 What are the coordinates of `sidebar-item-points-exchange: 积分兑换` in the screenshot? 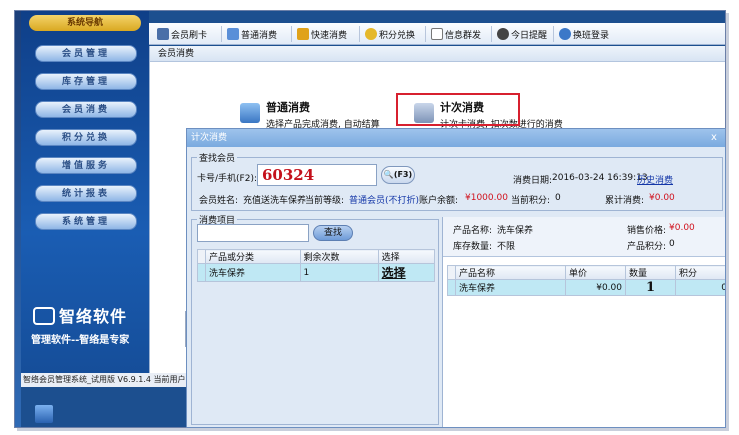 It's located at (86, 137).